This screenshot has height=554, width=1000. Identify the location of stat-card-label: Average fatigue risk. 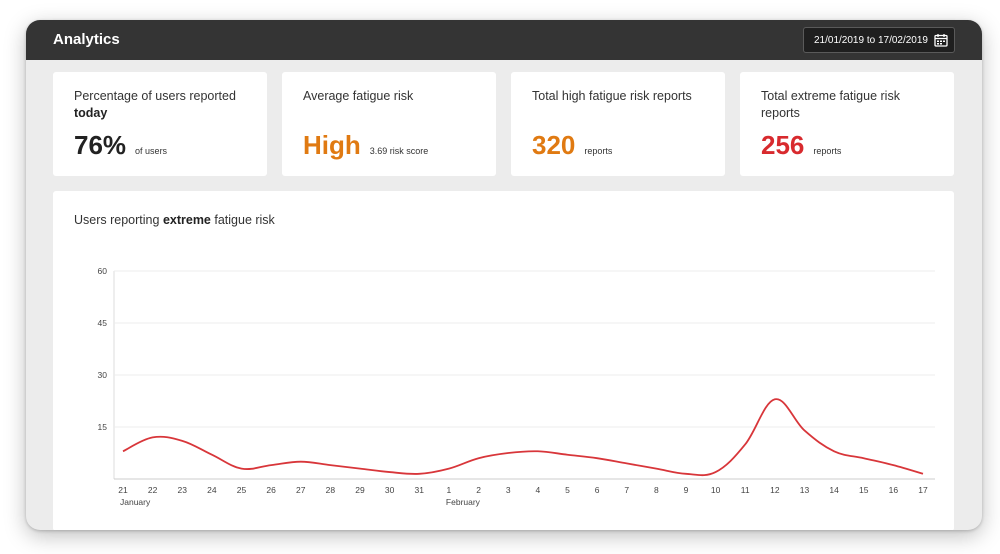
(358, 96).